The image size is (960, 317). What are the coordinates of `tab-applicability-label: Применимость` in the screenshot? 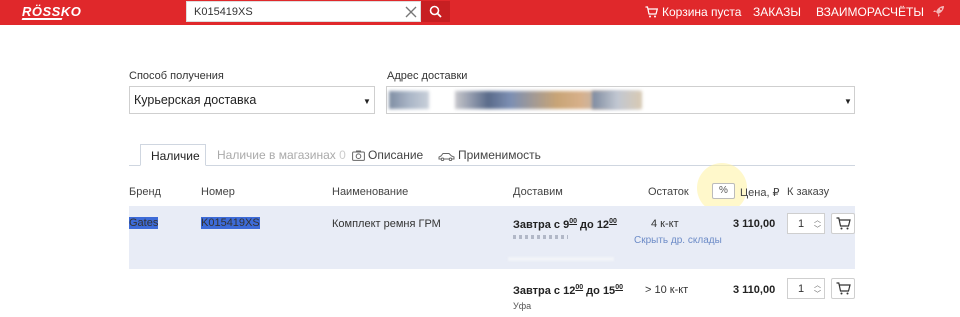 It's located at (499, 155).